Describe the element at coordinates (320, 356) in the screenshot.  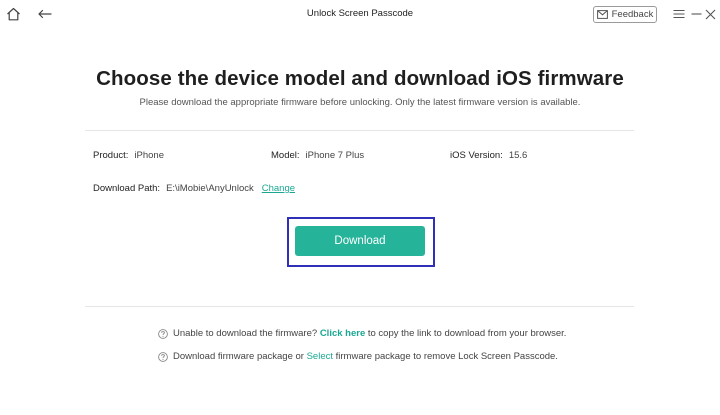
I see `select-package-link: Select` at that location.